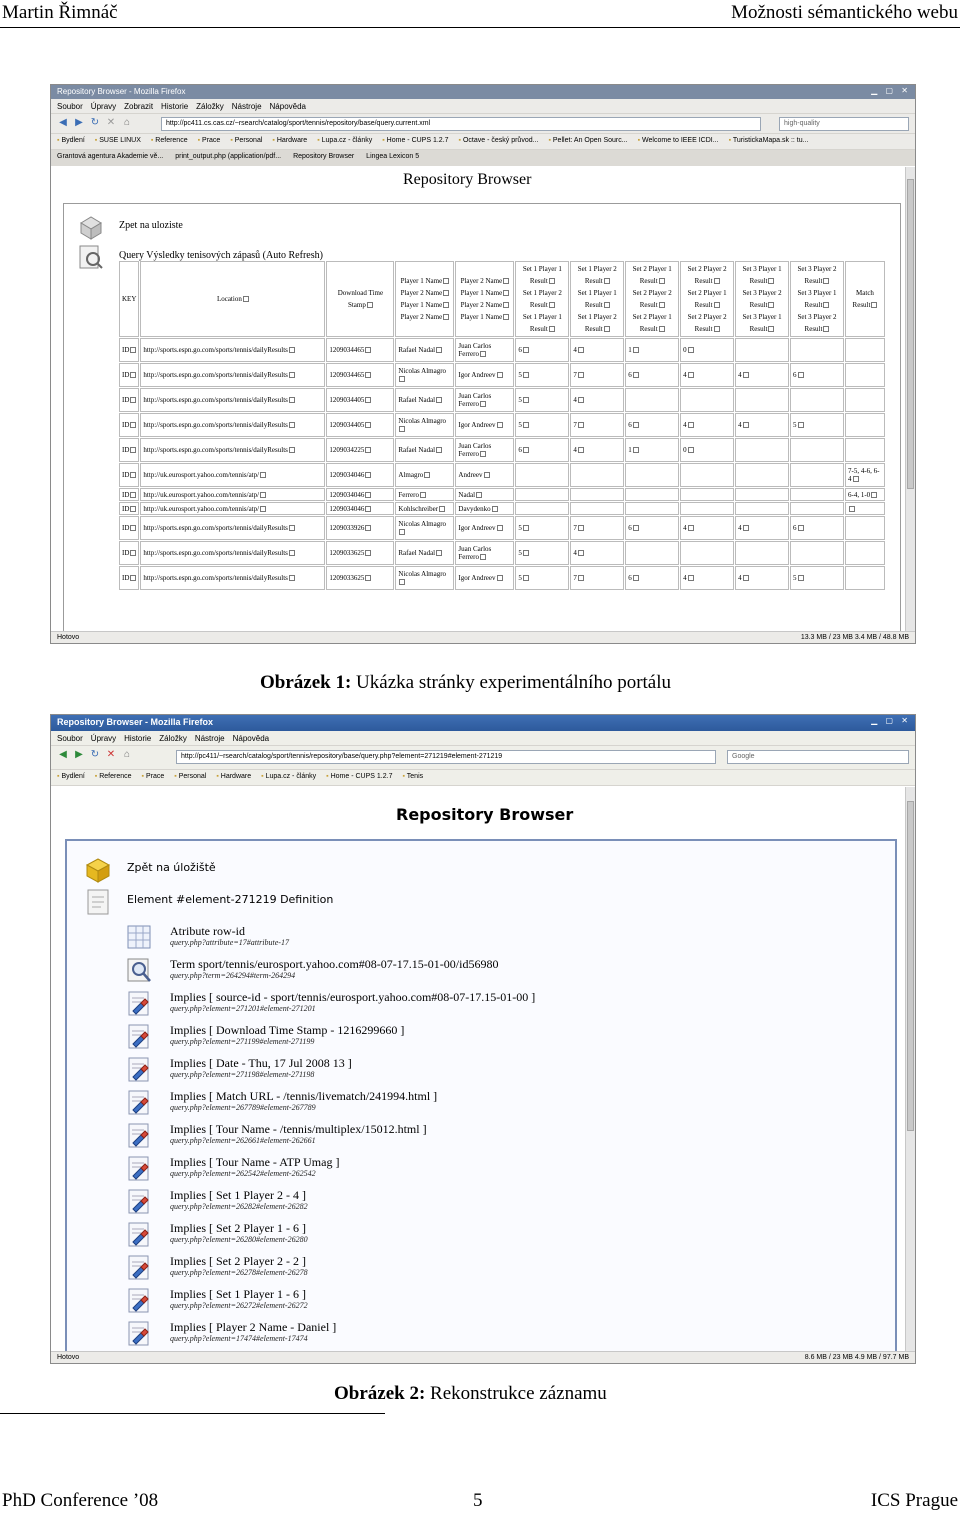 This screenshot has height=1515, width=960. I want to click on menu-item: Nápověda, so click(288, 106).